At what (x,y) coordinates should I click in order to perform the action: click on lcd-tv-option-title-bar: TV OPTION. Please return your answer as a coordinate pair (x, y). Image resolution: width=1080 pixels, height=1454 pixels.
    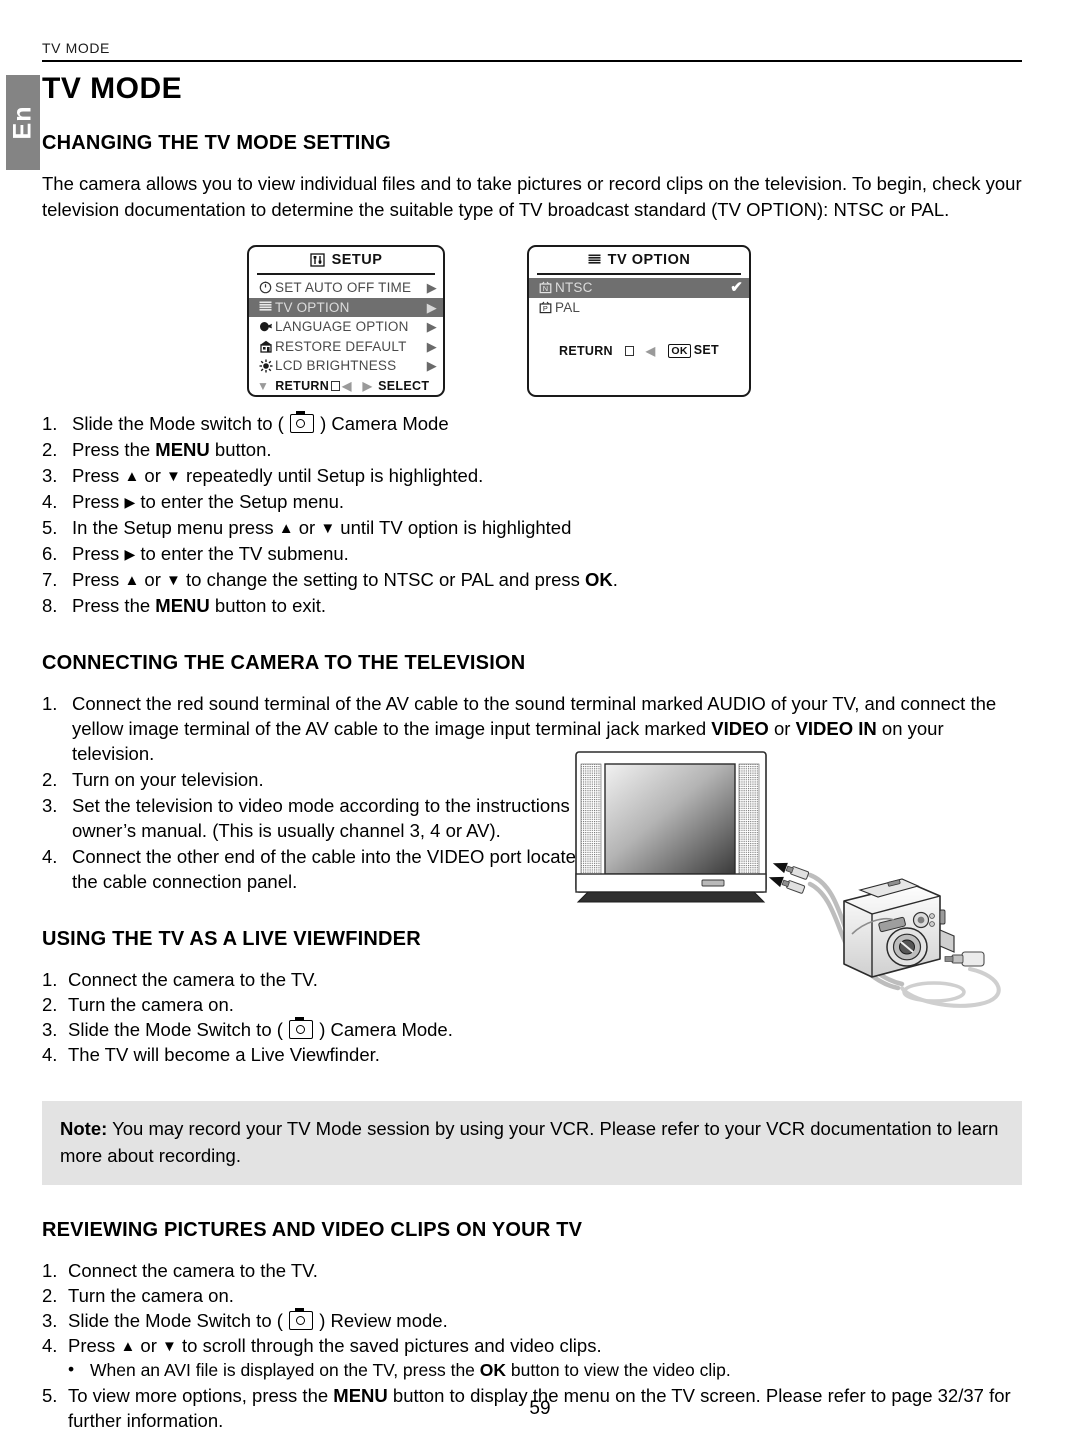
    Looking at the image, I should click on (639, 260).